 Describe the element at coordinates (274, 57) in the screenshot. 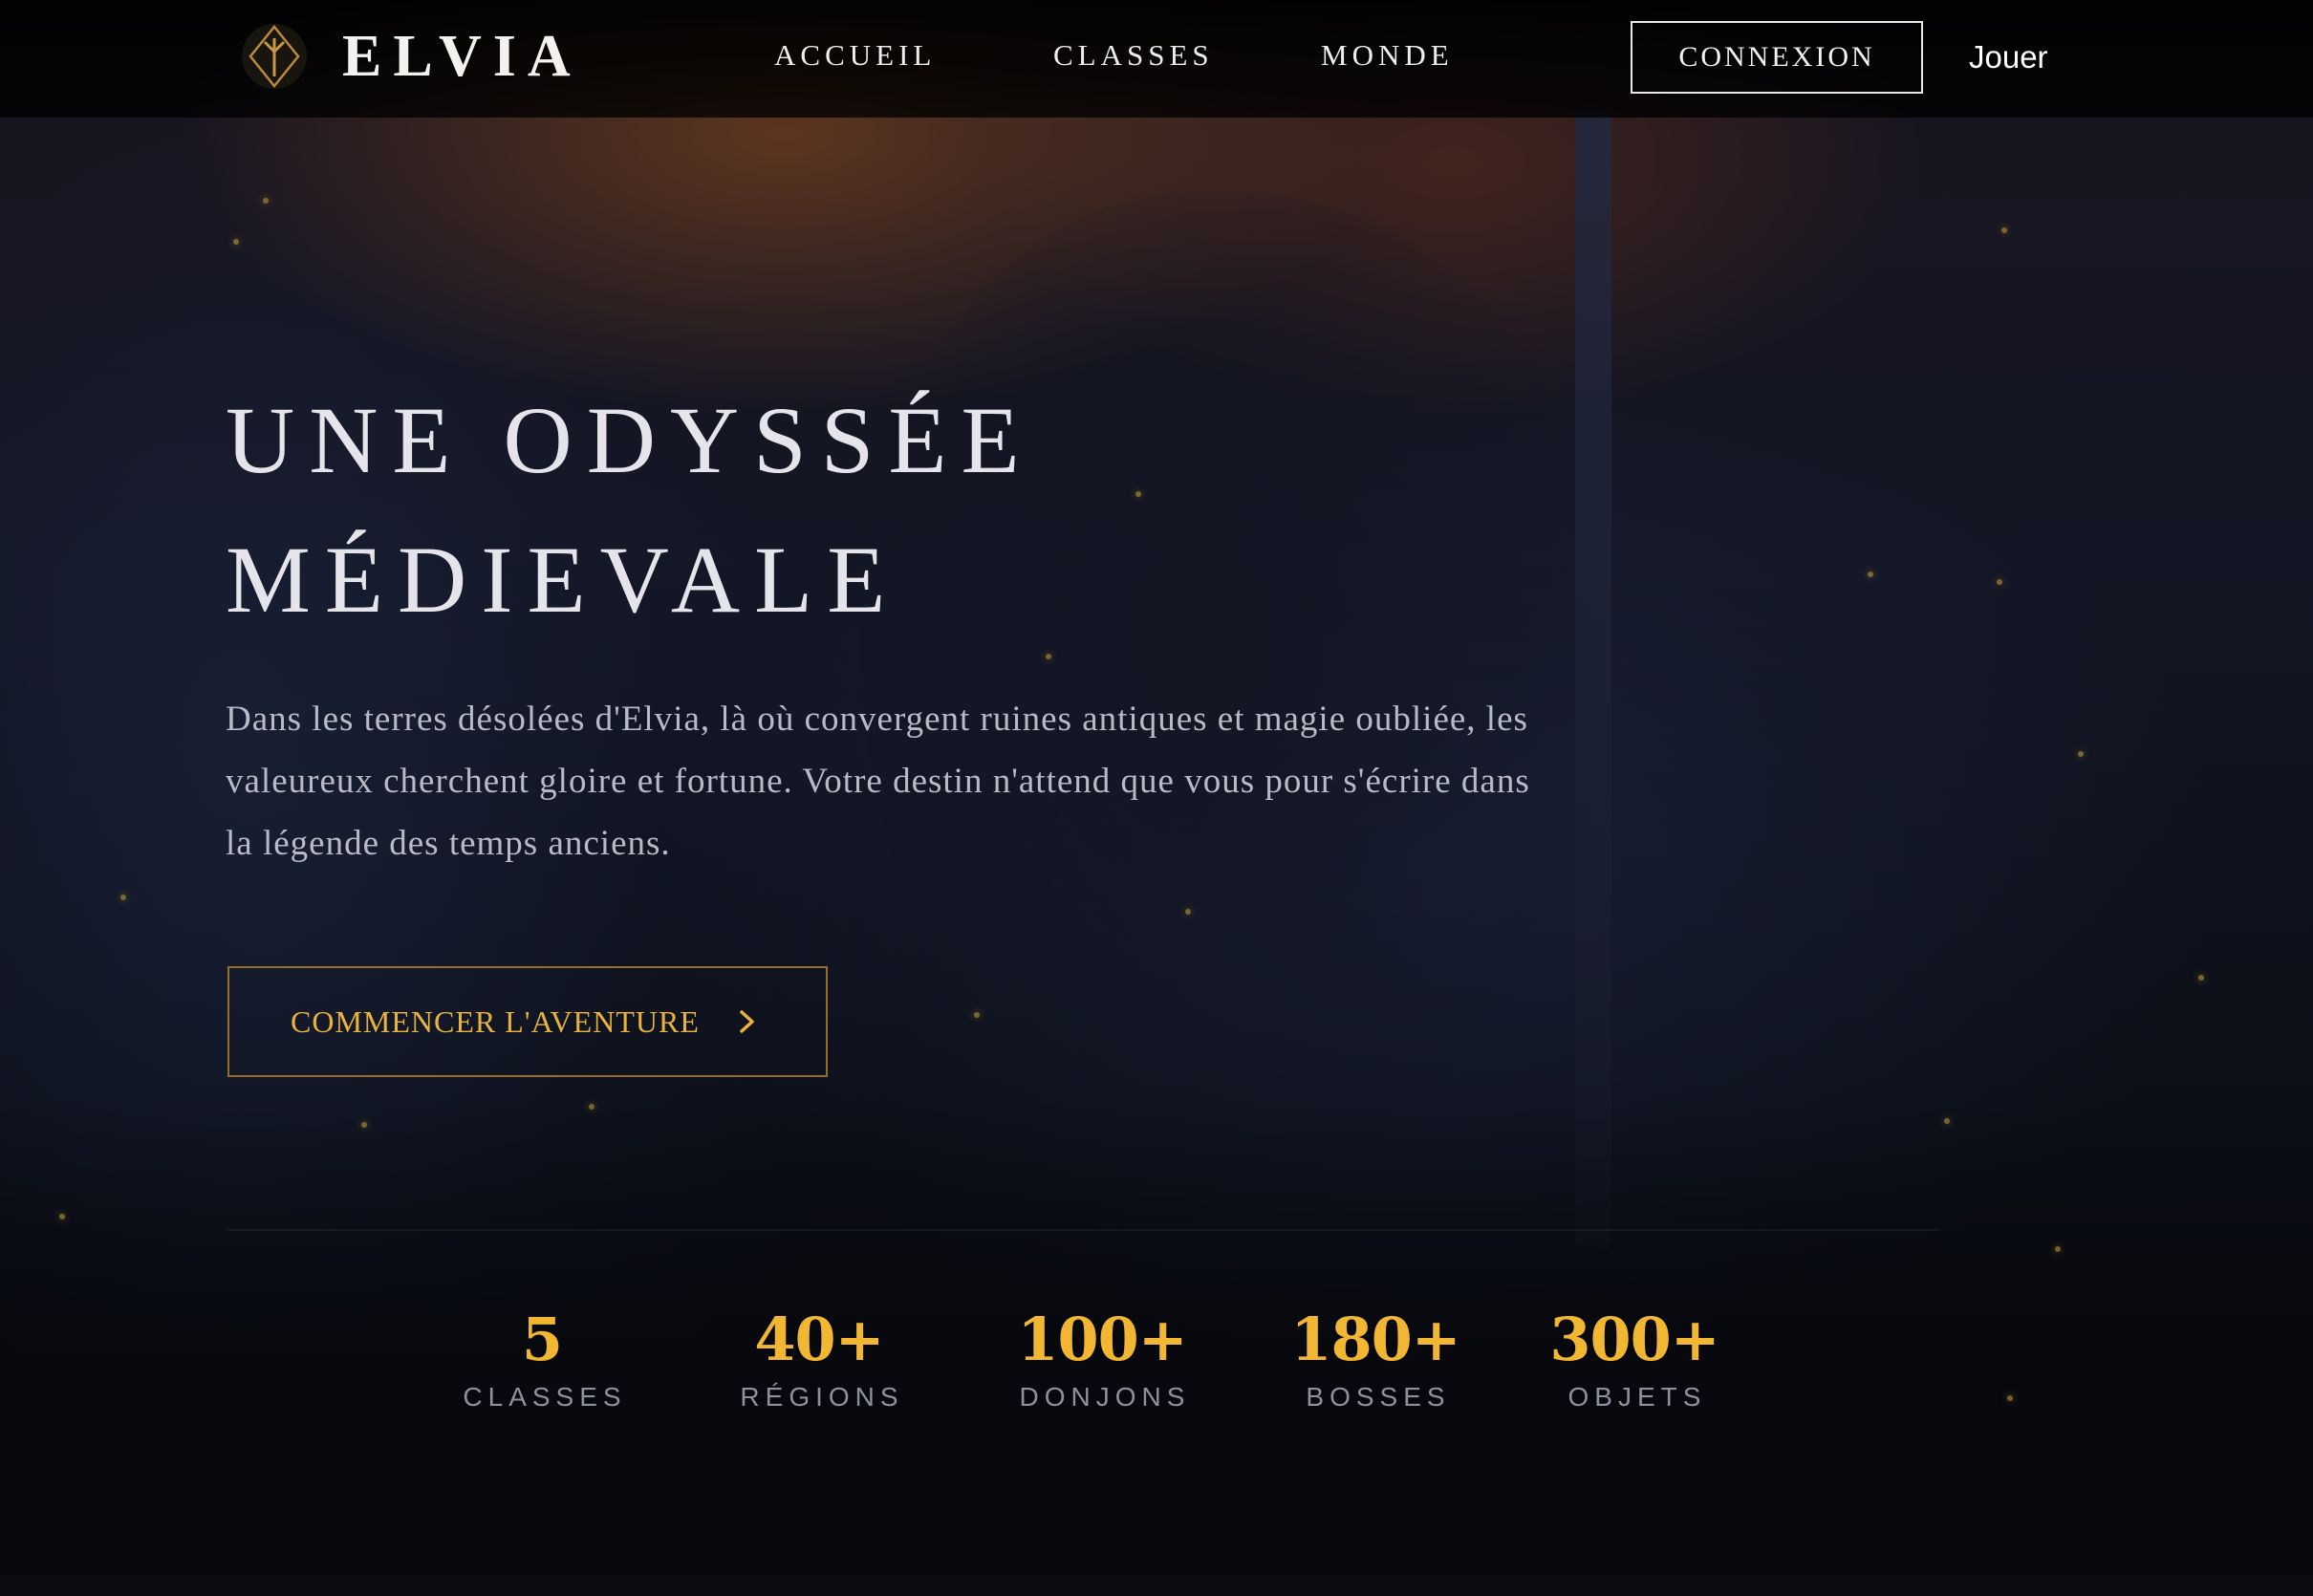

I see `rune-diamond-icon` at that location.